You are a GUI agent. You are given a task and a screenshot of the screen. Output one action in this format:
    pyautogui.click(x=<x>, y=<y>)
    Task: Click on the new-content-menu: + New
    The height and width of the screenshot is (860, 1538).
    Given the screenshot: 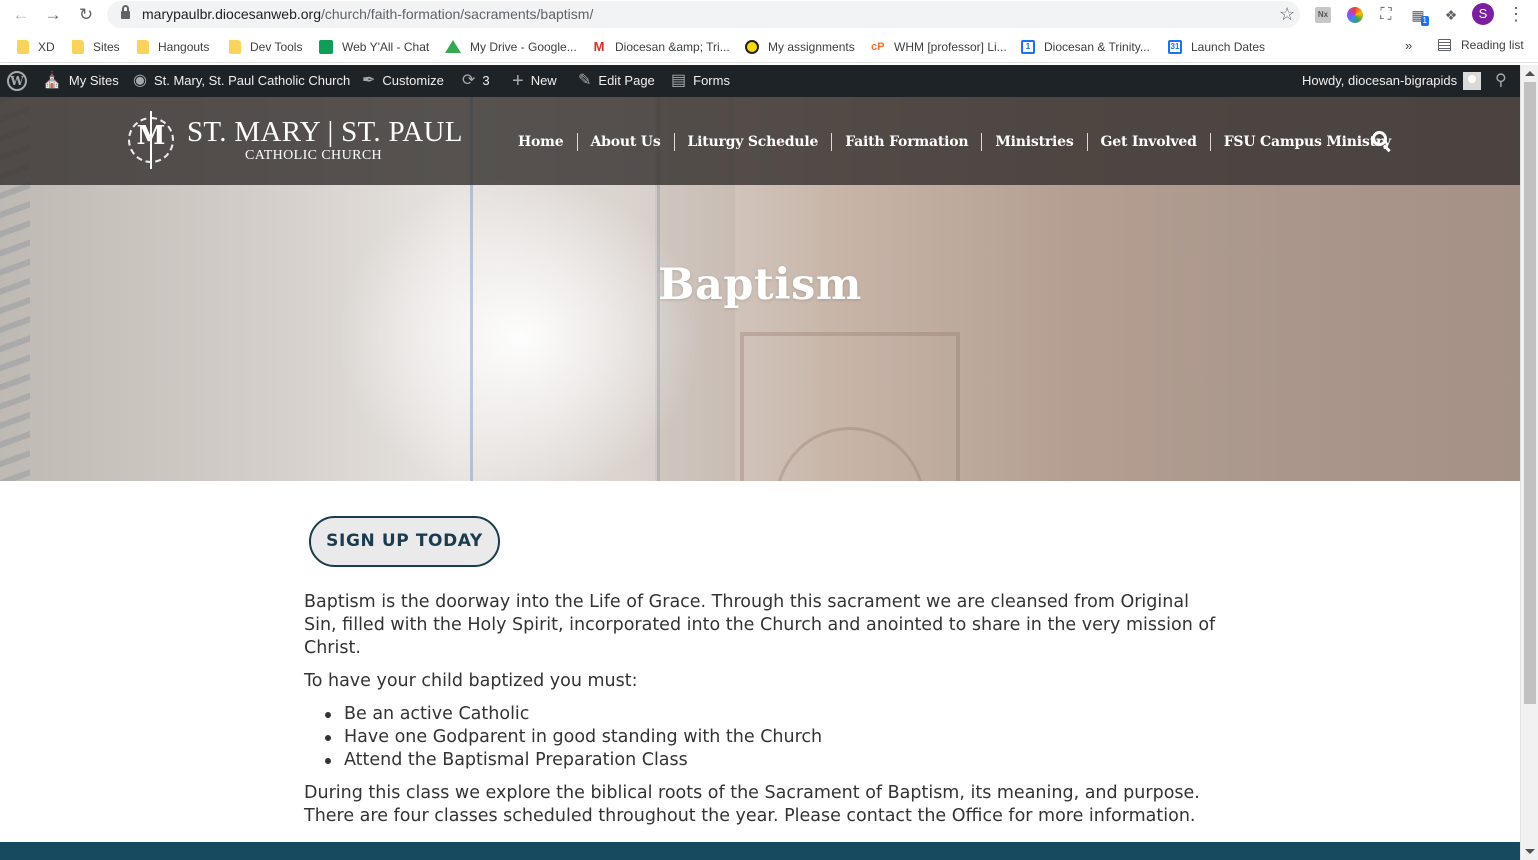 What is the action you would take?
    pyautogui.click(x=534, y=81)
    